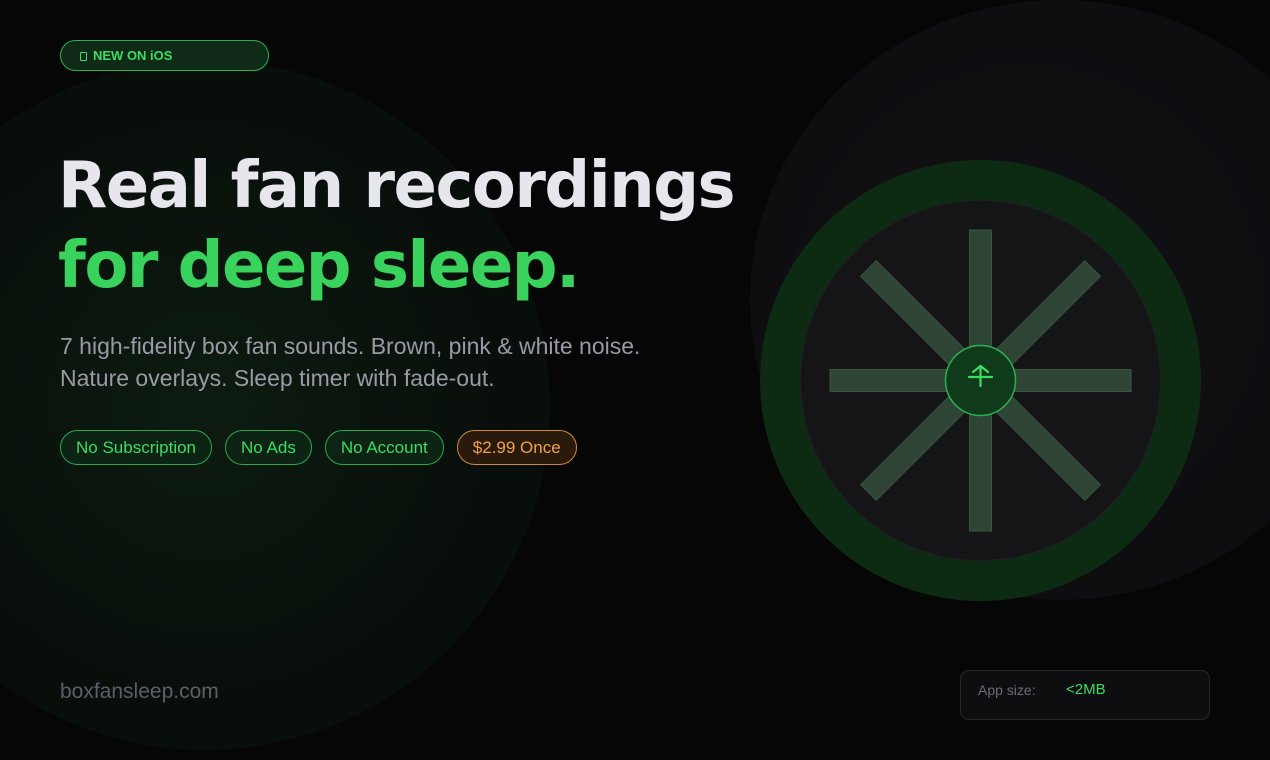 The height and width of the screenshot is (760, 1270). What do you see at coordinates (319, 266) in the screenshot?
I see `headline-line-2: for deep sleep.` at bounding box center [319, 266].